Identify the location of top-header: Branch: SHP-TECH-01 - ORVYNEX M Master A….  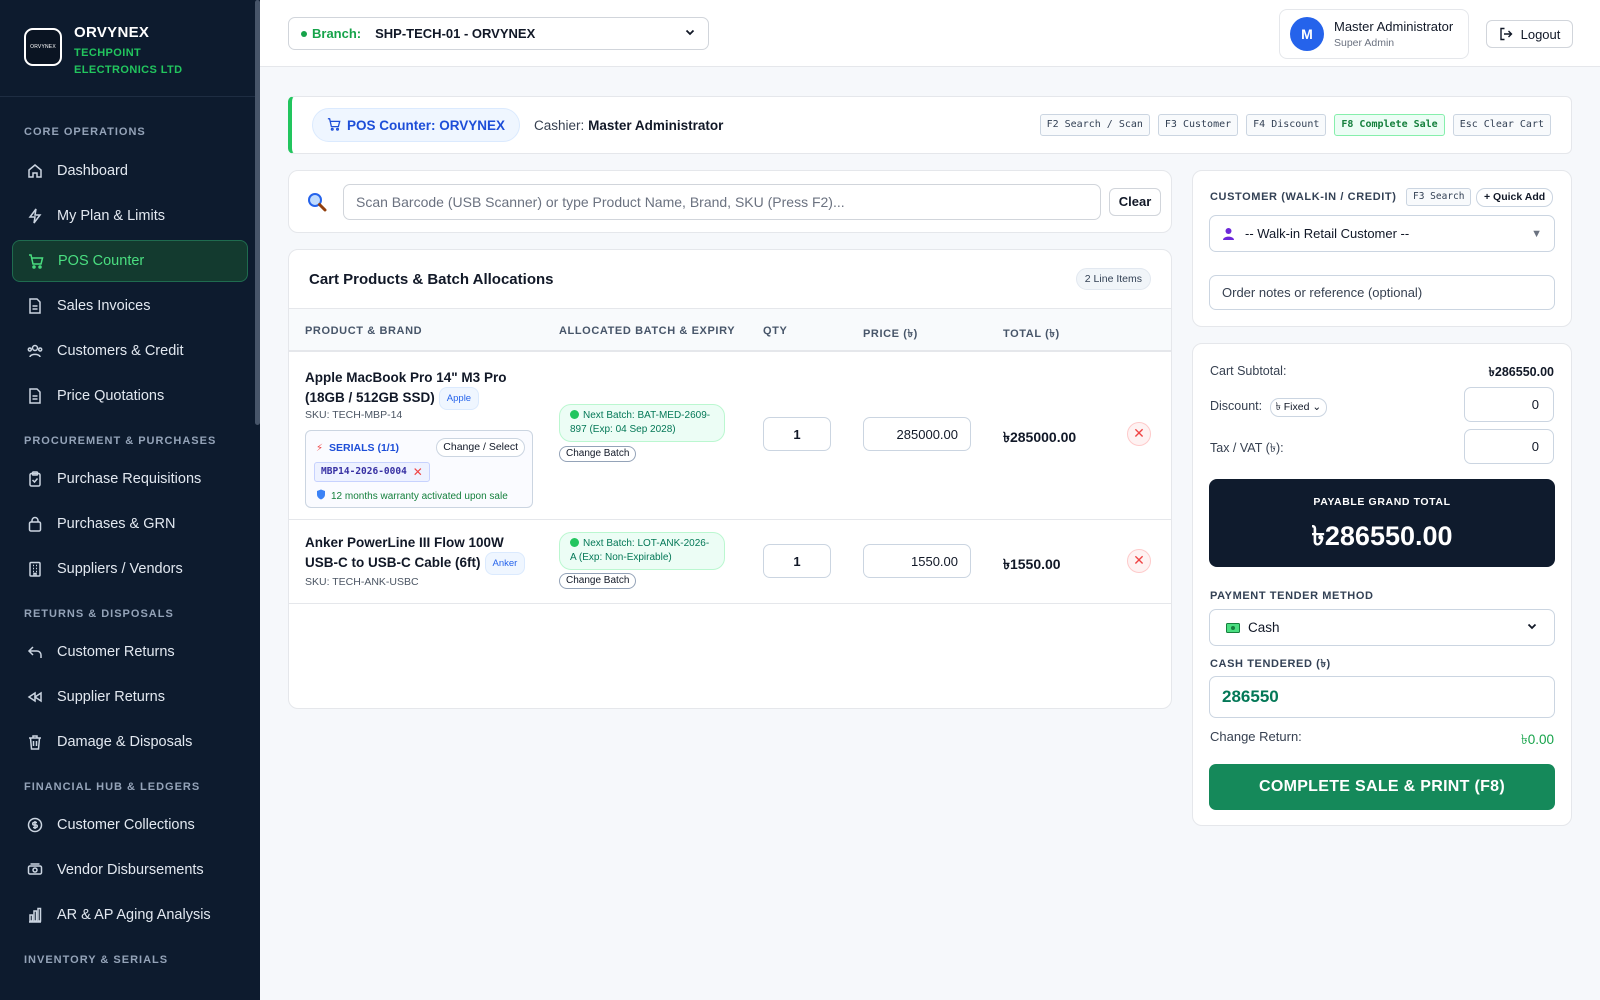
(930, 33).